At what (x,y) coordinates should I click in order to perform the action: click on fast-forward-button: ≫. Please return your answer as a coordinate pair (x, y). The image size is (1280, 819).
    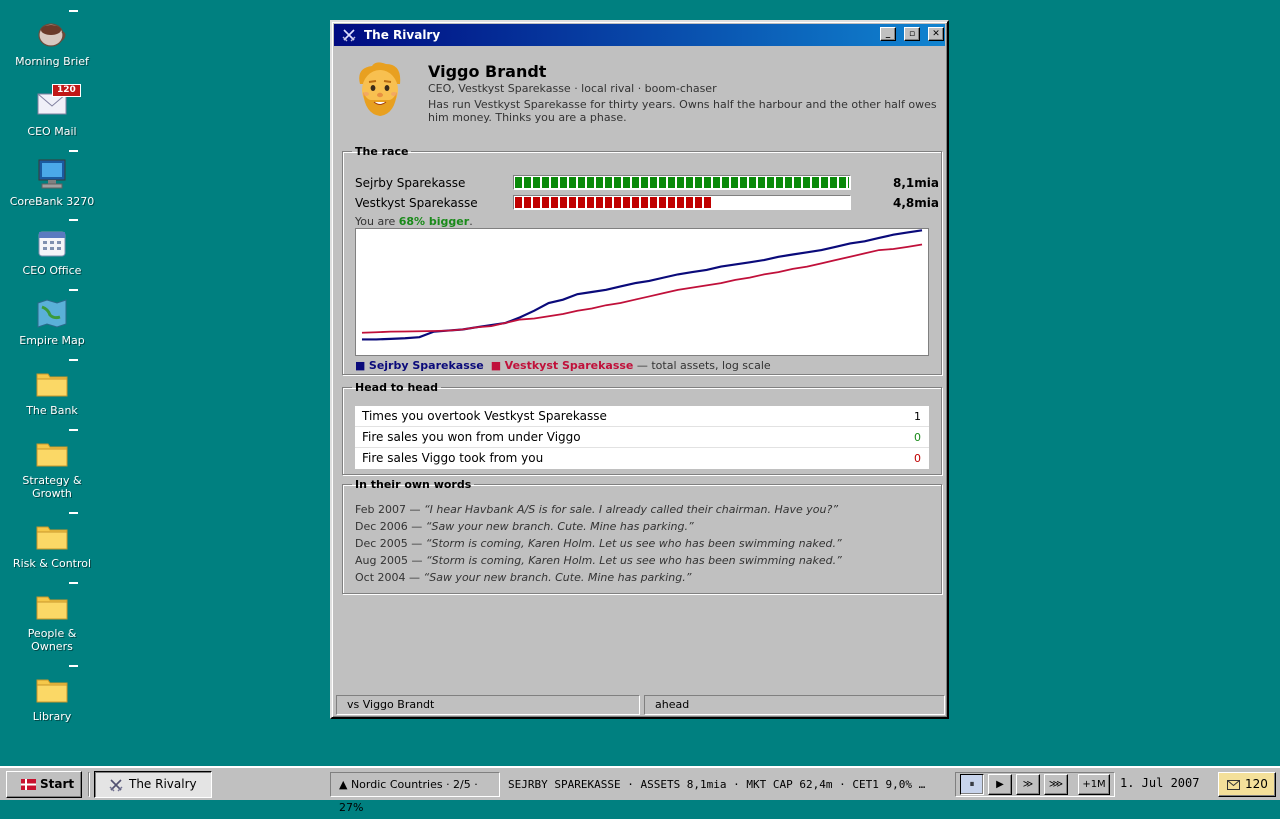
    Looking at the image, I should click on (1028, 784).